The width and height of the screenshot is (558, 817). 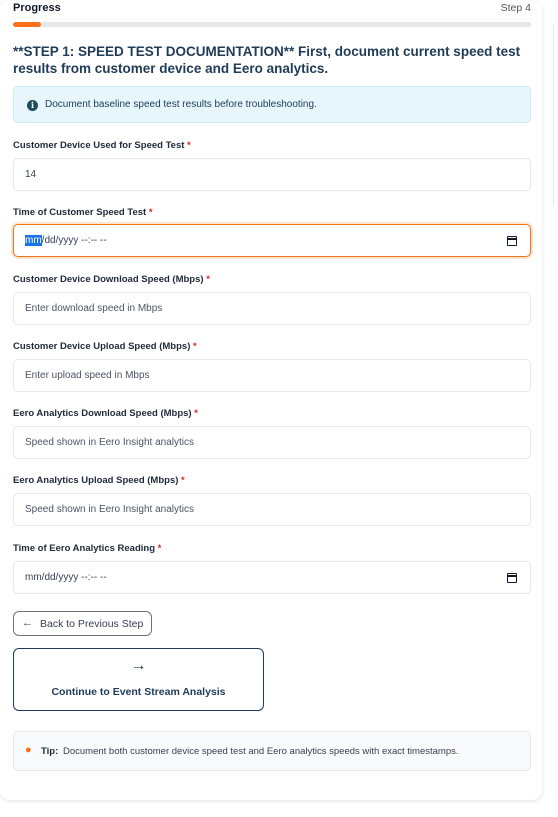 I want to click on back-button-label: Back to Previous Step, so click(x=92, y=624).